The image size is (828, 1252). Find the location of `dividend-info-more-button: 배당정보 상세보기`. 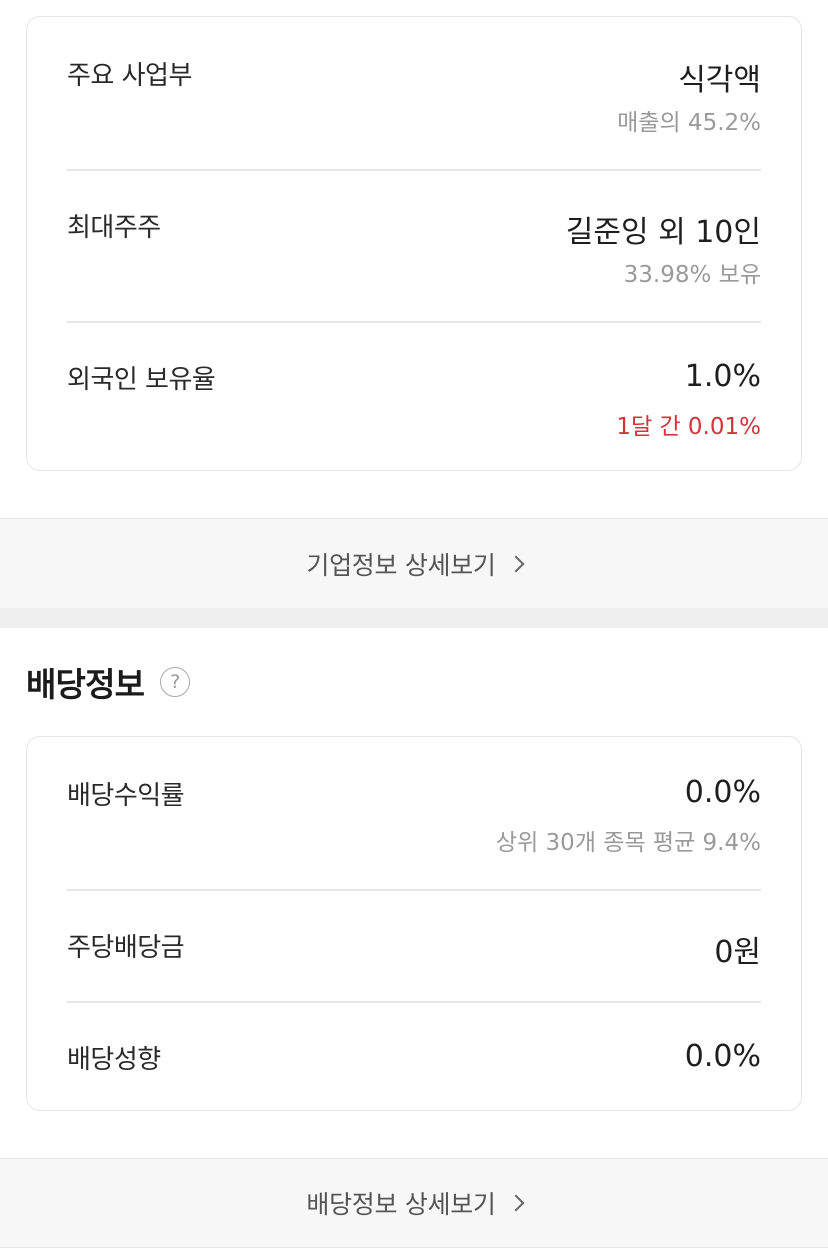

dividend-info-more-button: 배당정보 상세보기 is located at coordinates (414, 1203).